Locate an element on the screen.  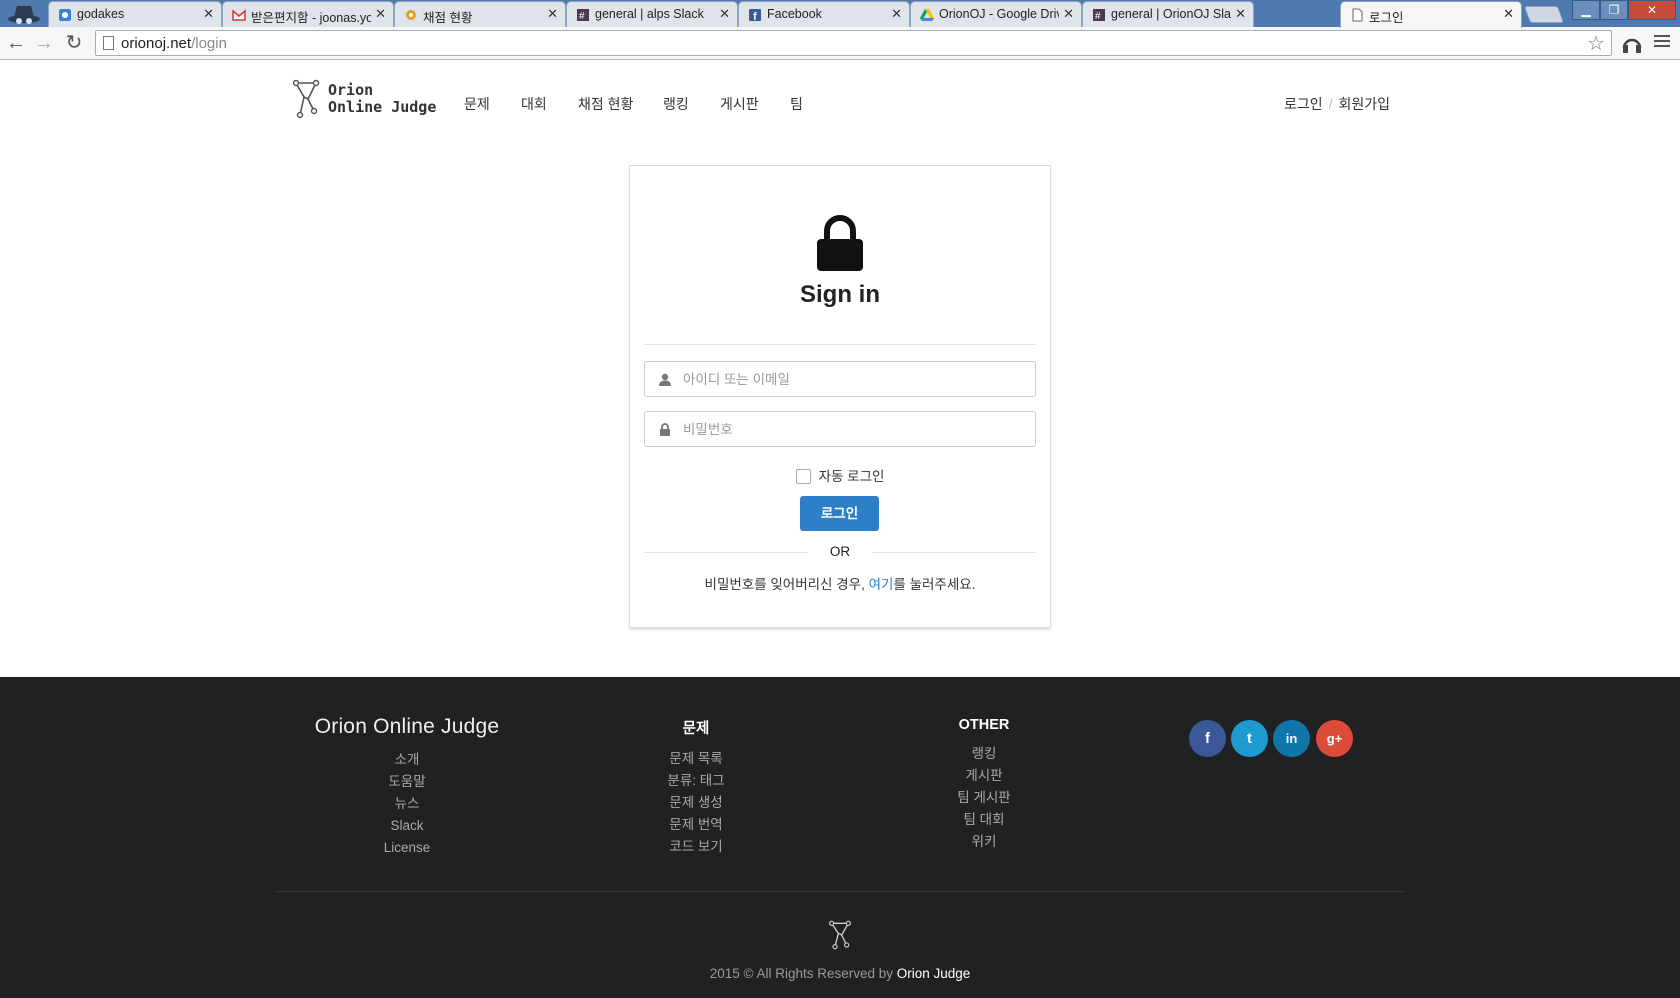
headphones-extension-icon is located at coordinates (1632, 43).